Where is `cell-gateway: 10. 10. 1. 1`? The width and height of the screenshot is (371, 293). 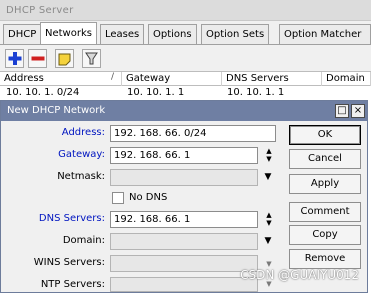
cell-gateway: 10. 10. 1. 1 is located at coordinates (156, 92).